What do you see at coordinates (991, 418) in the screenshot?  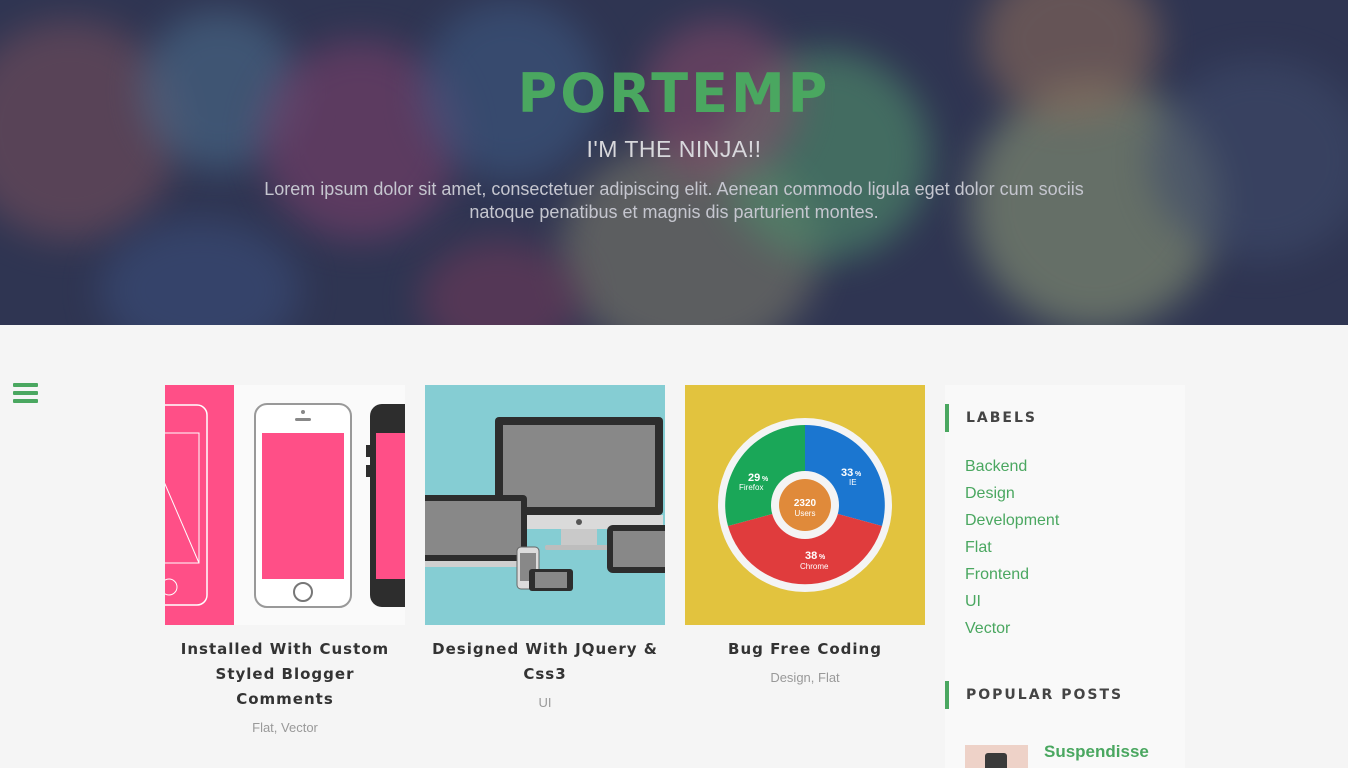 I see `labels-widget-title: LABELS` at bounding box center [991, 418].